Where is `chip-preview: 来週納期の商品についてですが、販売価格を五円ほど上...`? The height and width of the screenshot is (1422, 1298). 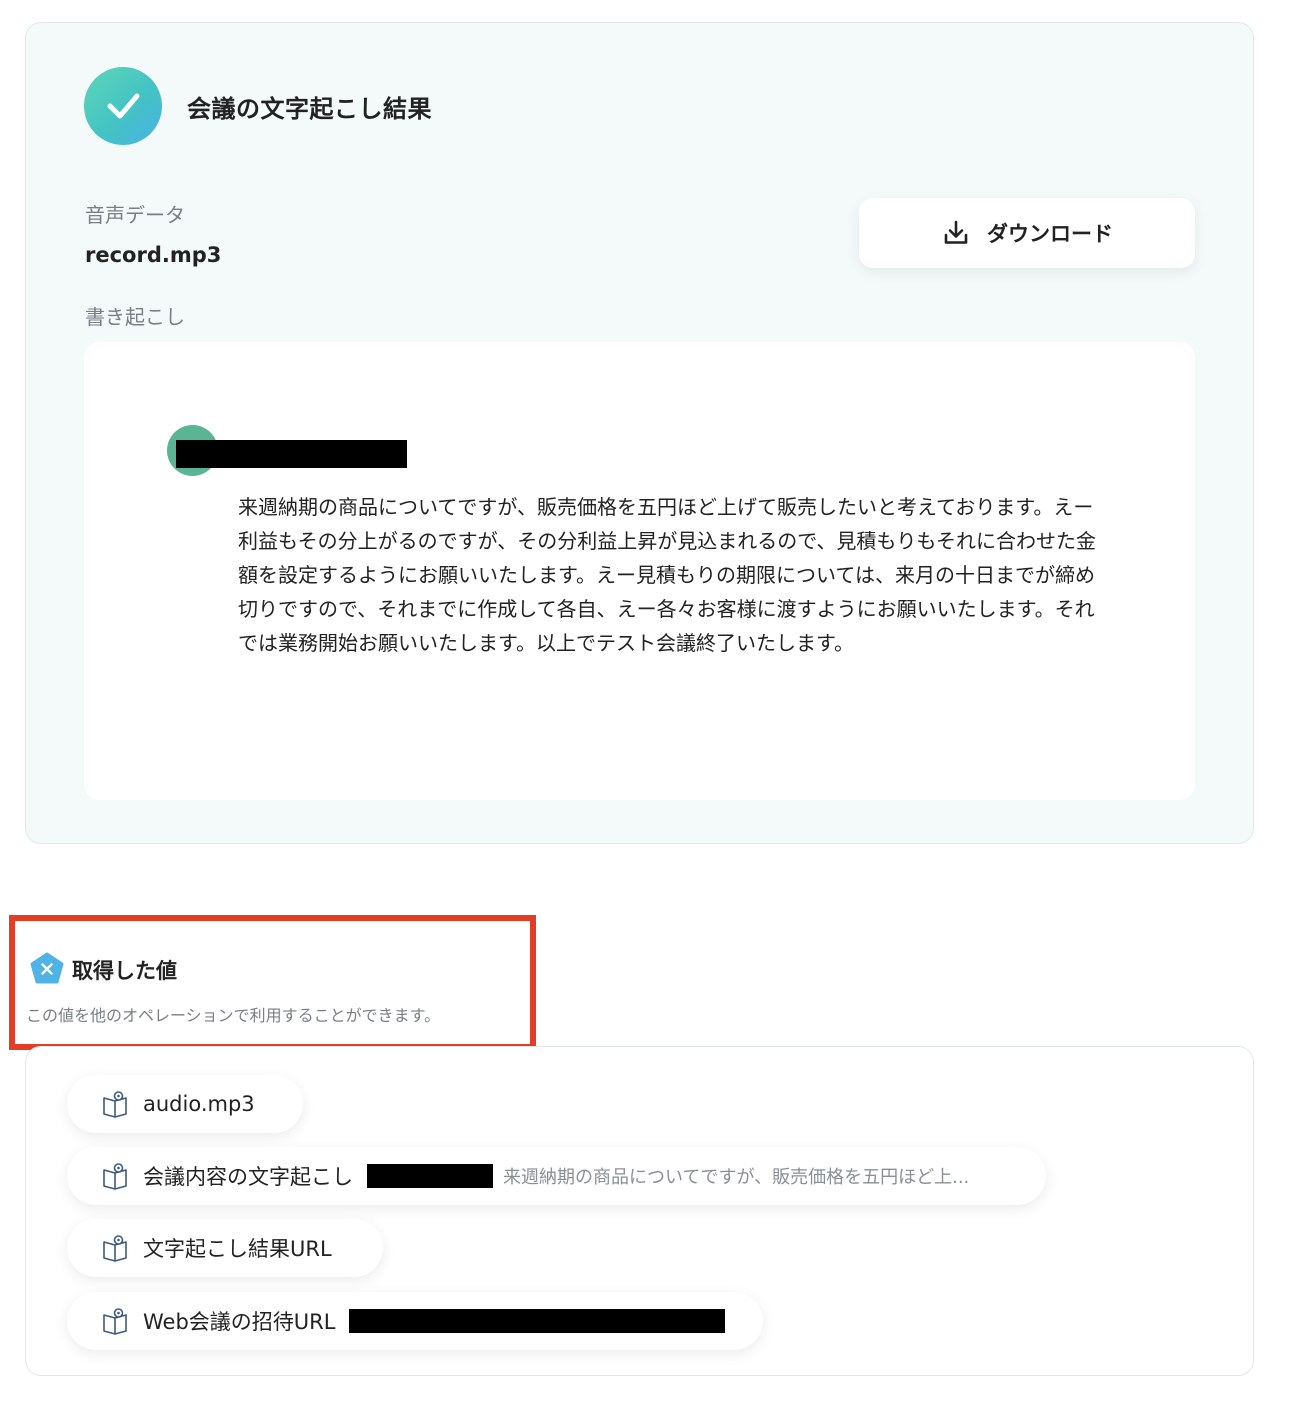
chip-preview: 来週納期の商品についてですが、販売価格を五円ほど上... is located at coordinates (736, 1177).